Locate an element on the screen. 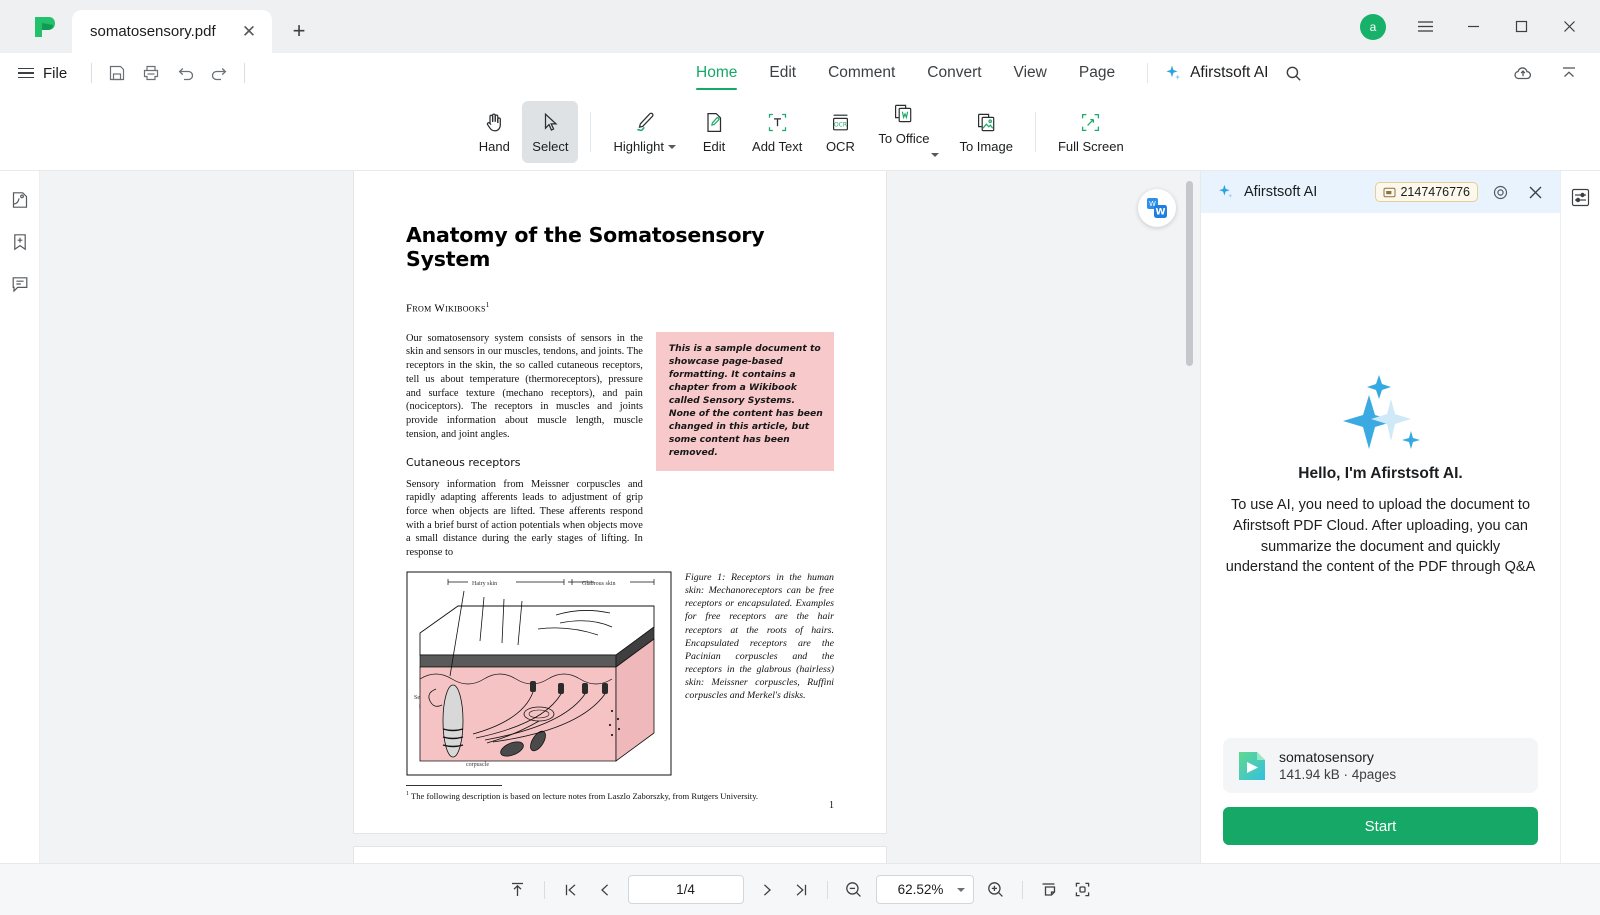  tool-edit: Edit is located at coordinates (714, 132).